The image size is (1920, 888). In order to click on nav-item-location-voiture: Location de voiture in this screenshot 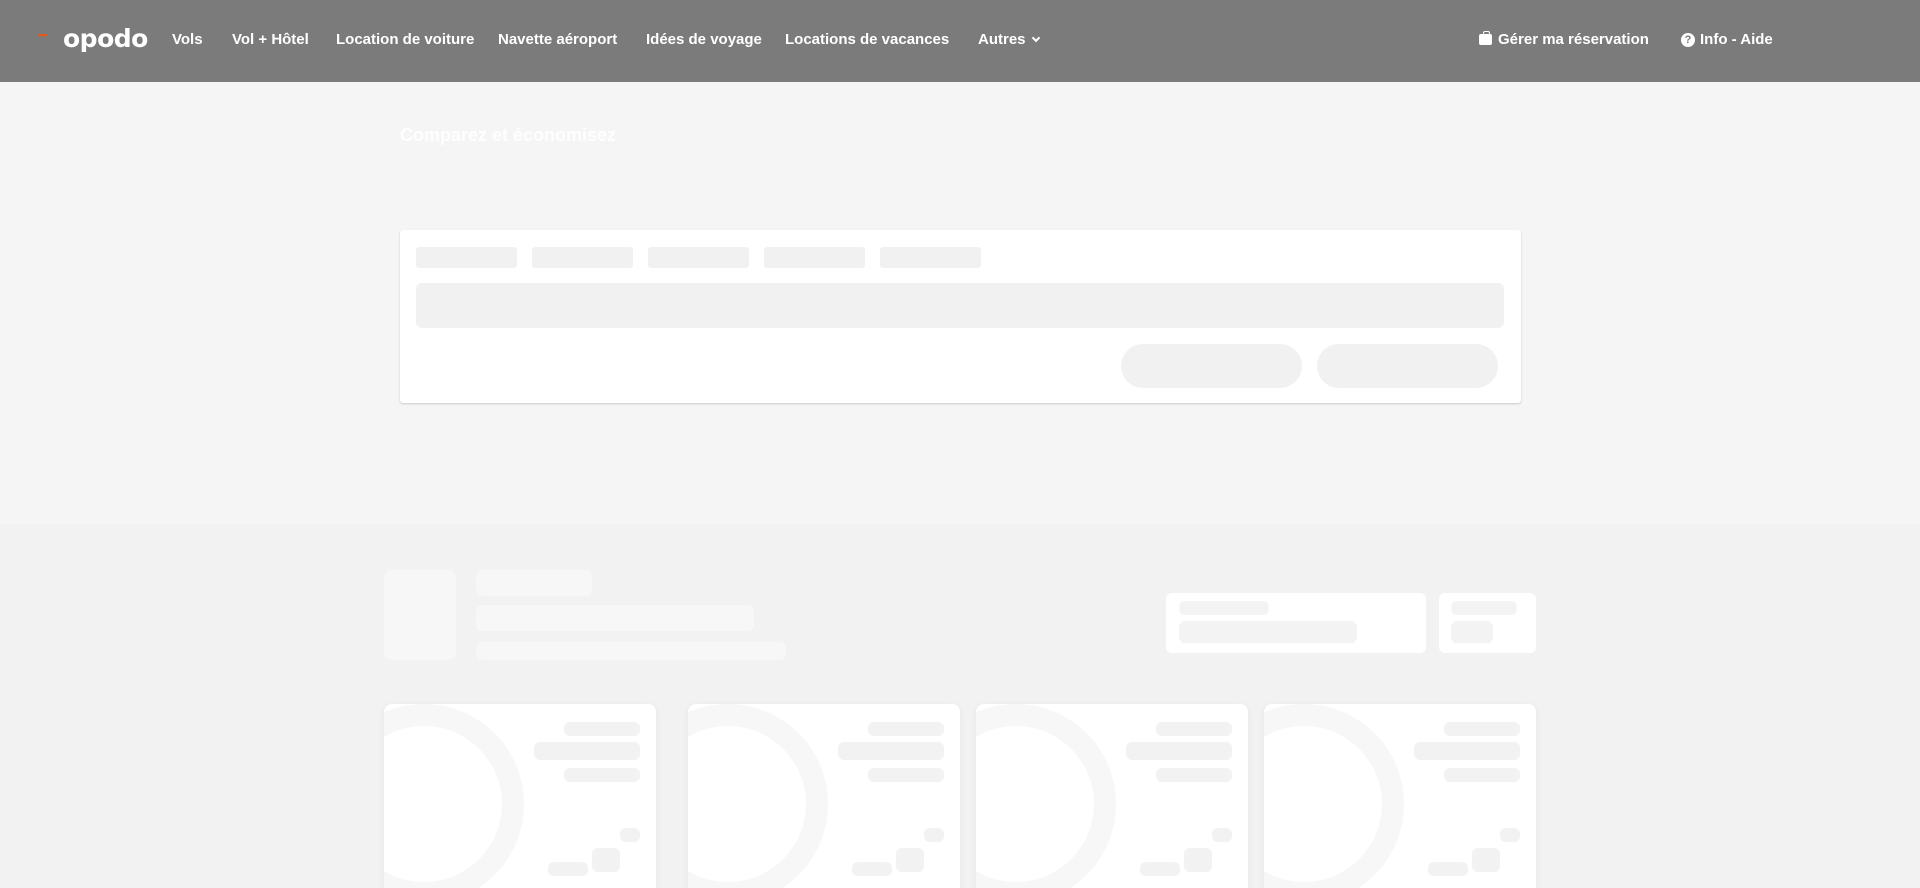, I will do `click(405, 40)`.